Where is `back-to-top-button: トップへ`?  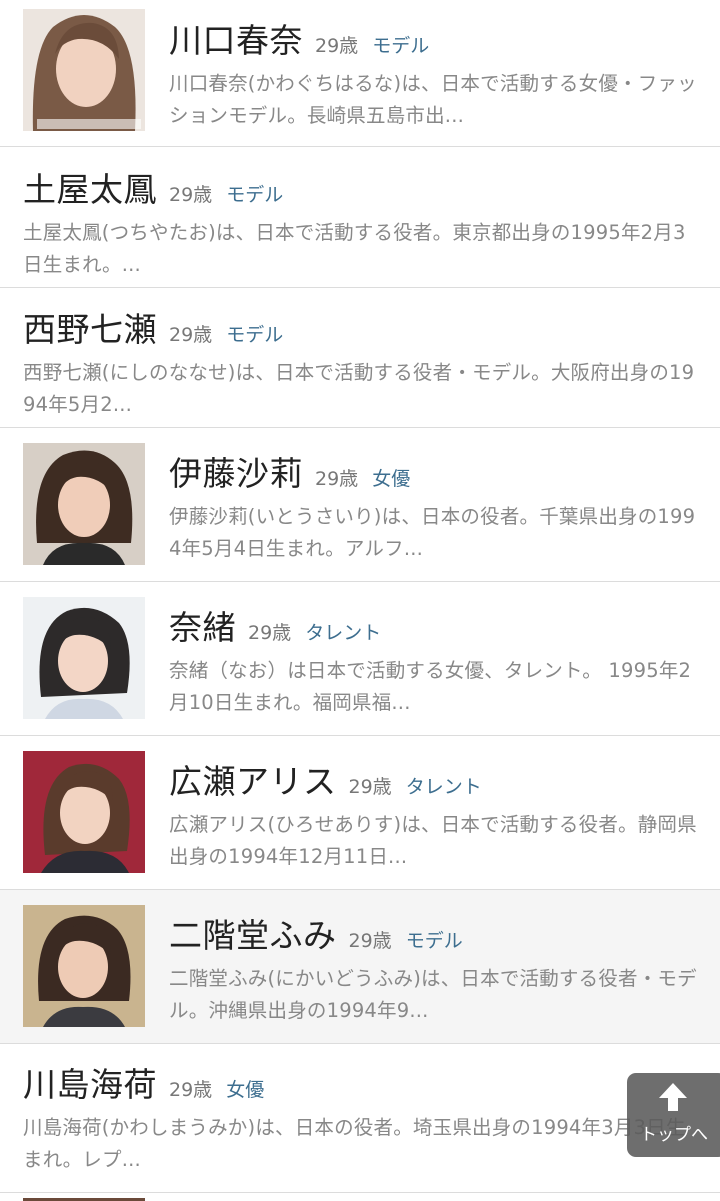
back-to-top-button: トップへ is located at coordinates (673, 1115).